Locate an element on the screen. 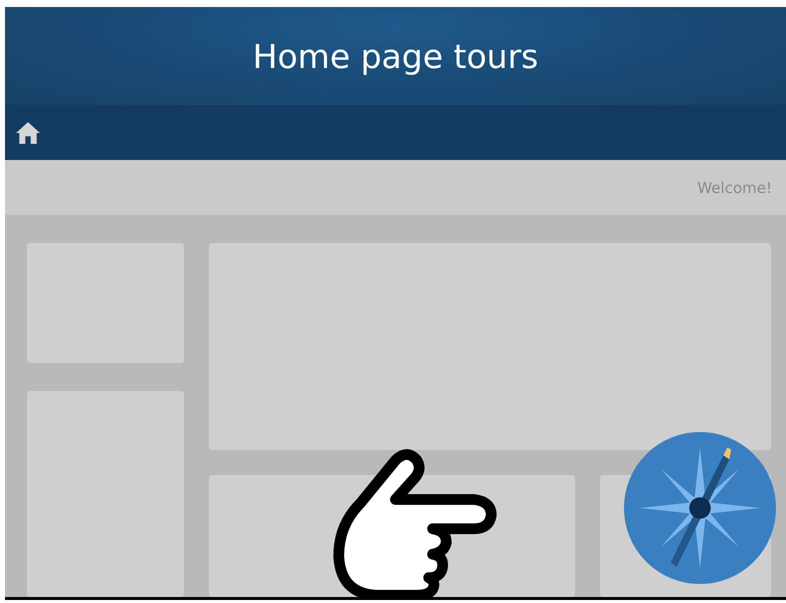 The image size is (786, 603). page-title: Home page tours is located at coordinates (395, 56).